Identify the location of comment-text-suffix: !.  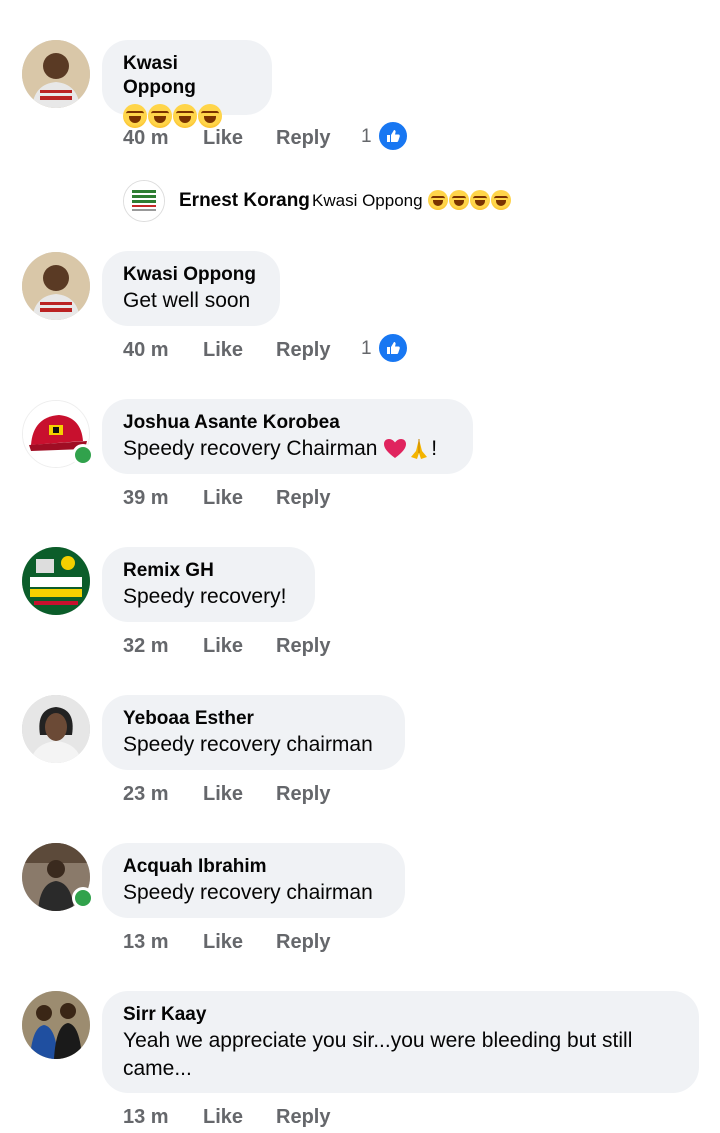
(434, 448).